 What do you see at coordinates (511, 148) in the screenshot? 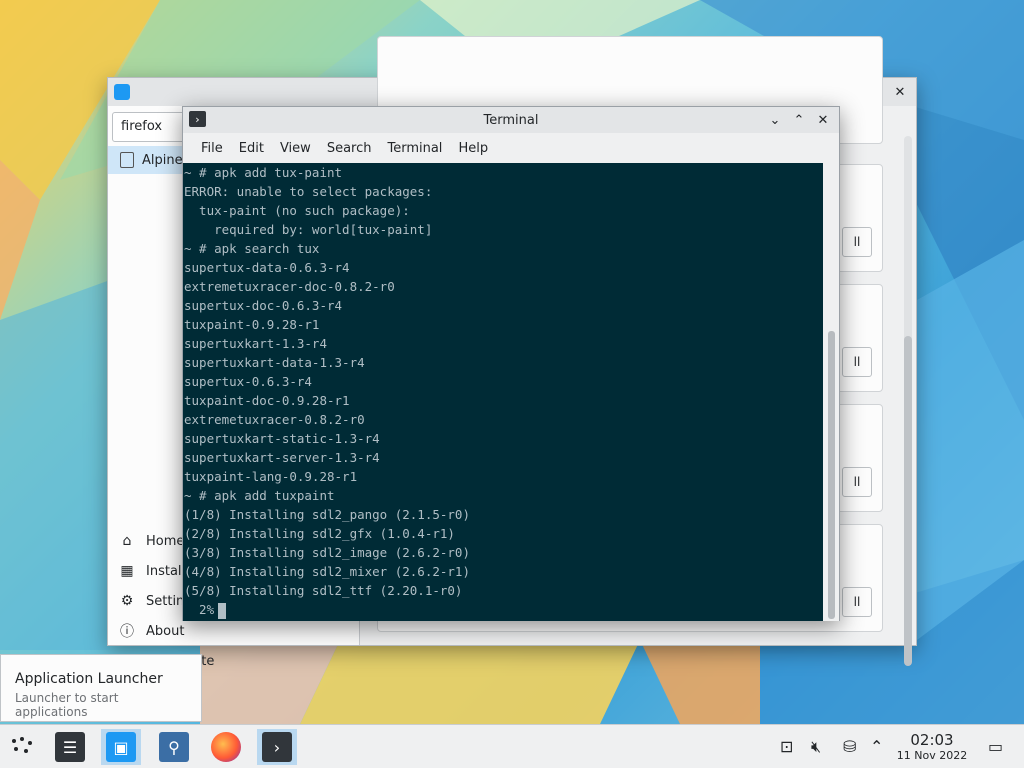
I see `terminal-menubar: File Edit View Search Terminal Help` at bounding box center [511, 148].